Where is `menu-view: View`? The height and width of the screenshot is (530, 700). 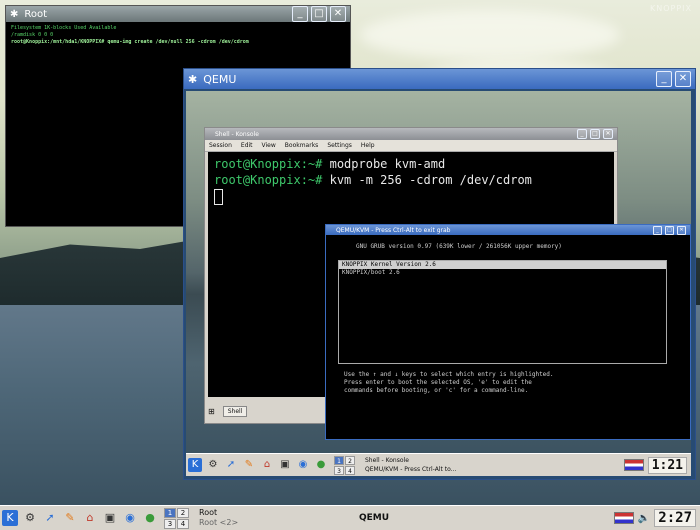
menu-view: View is located at coordinates (269, 145).